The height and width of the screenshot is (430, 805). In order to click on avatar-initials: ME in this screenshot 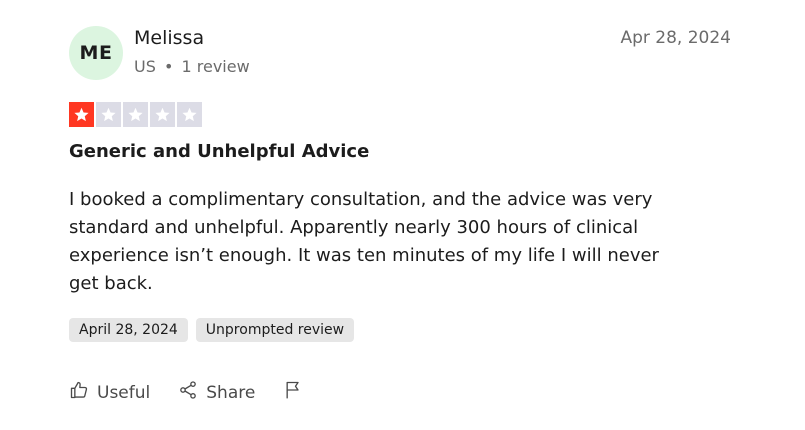, I will do `click(96, 53)`.